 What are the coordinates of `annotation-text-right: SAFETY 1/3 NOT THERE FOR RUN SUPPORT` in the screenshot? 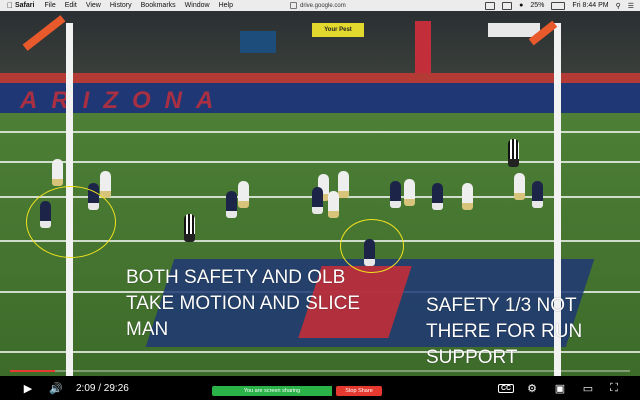 It's located at (504, 332).